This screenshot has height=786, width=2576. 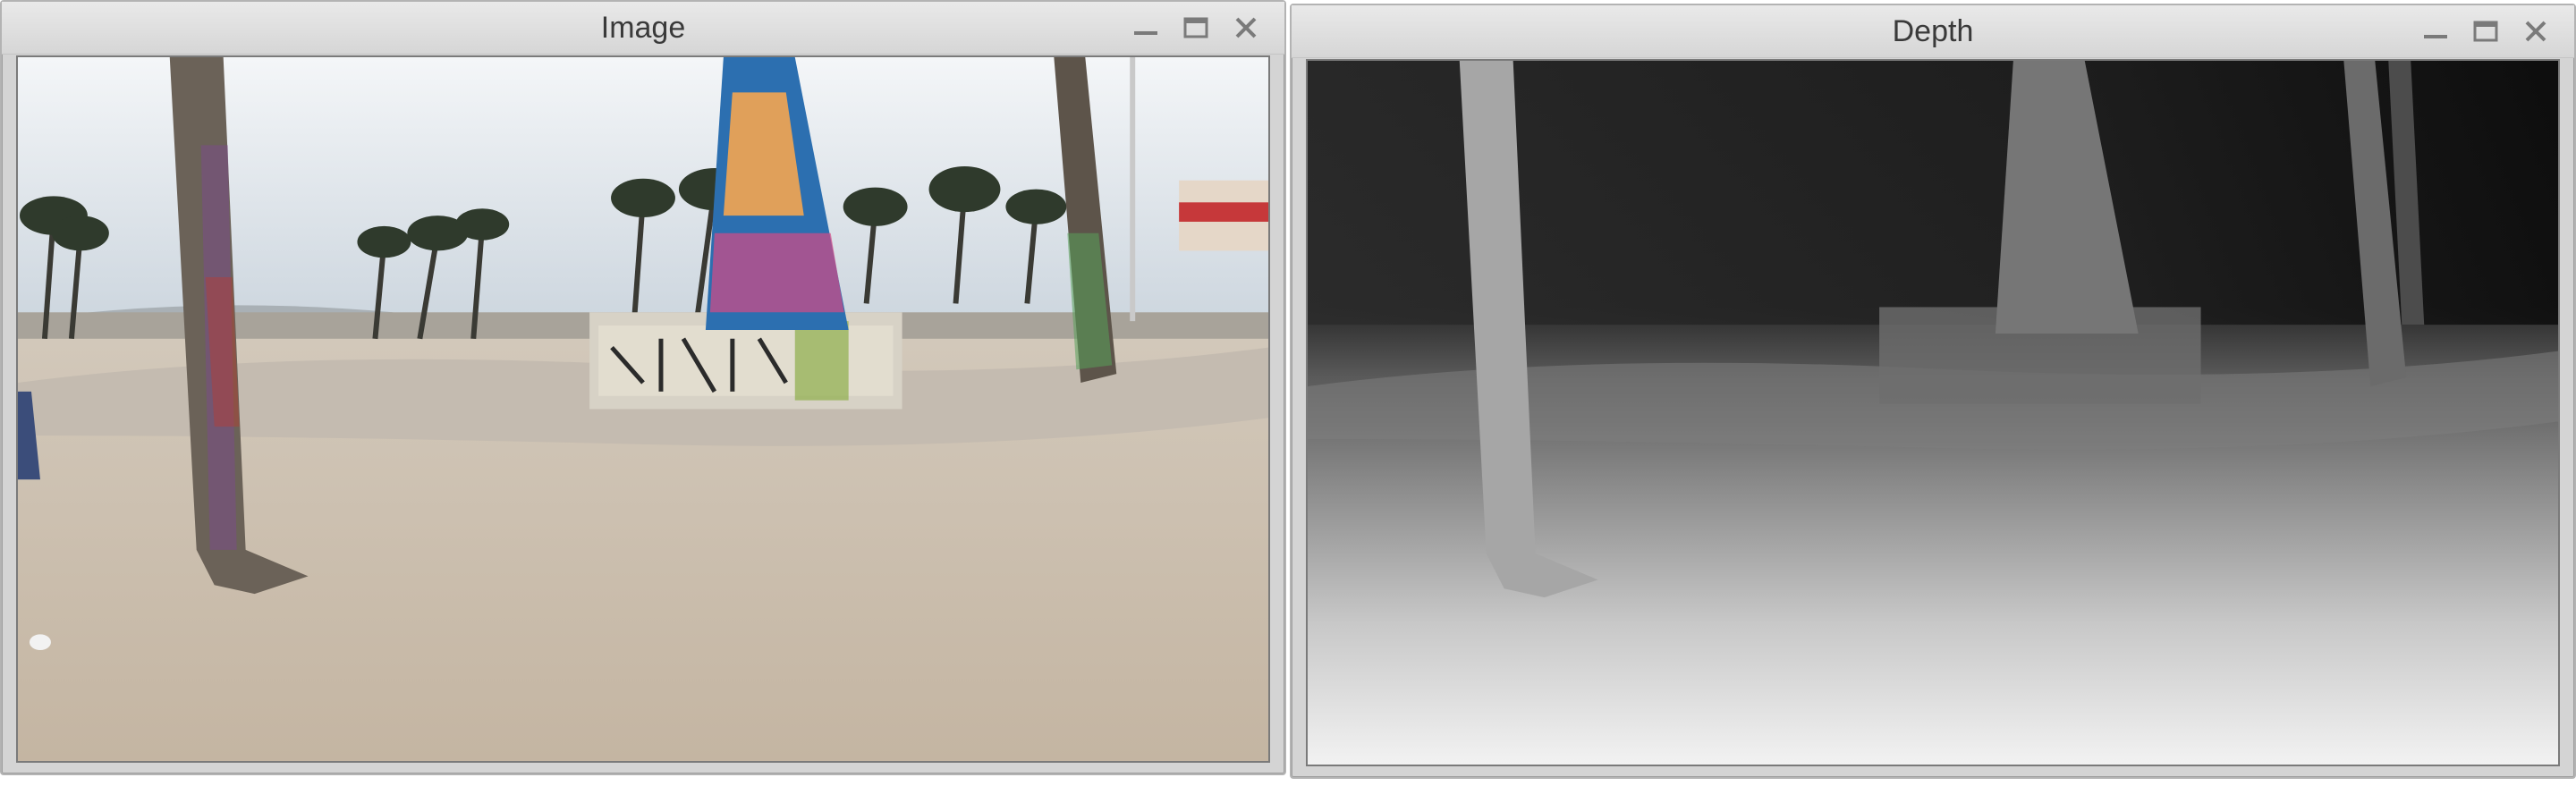 I want to click on titlebar: Image, so click(x=643, y=28).